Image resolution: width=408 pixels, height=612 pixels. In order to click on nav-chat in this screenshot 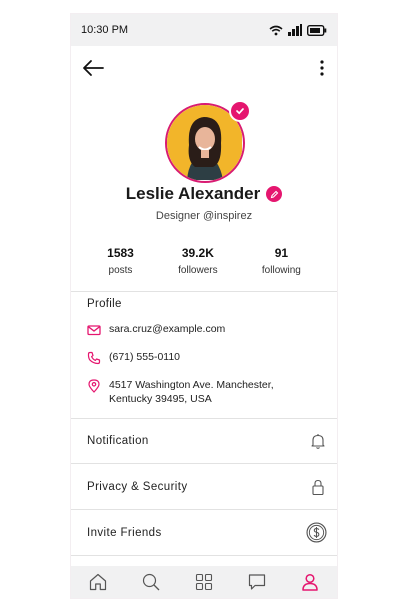, I will do `click(257, 582)`.